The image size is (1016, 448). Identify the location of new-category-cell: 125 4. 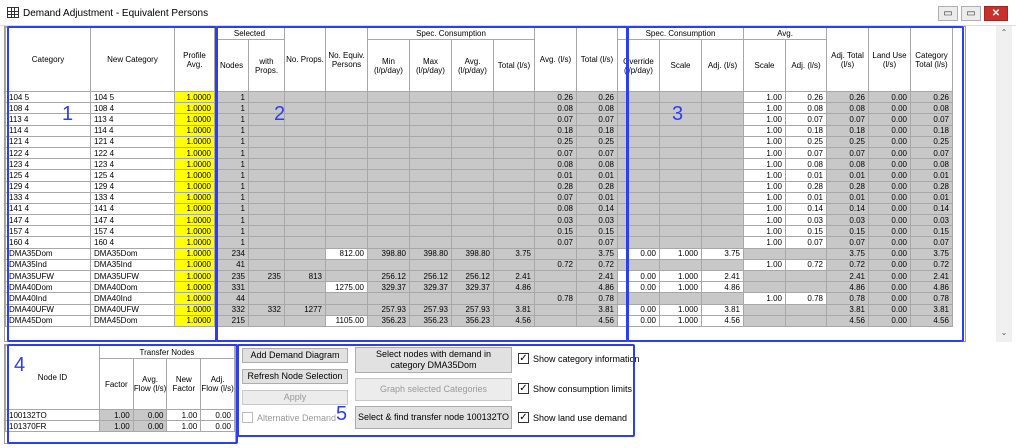
(132, 175).